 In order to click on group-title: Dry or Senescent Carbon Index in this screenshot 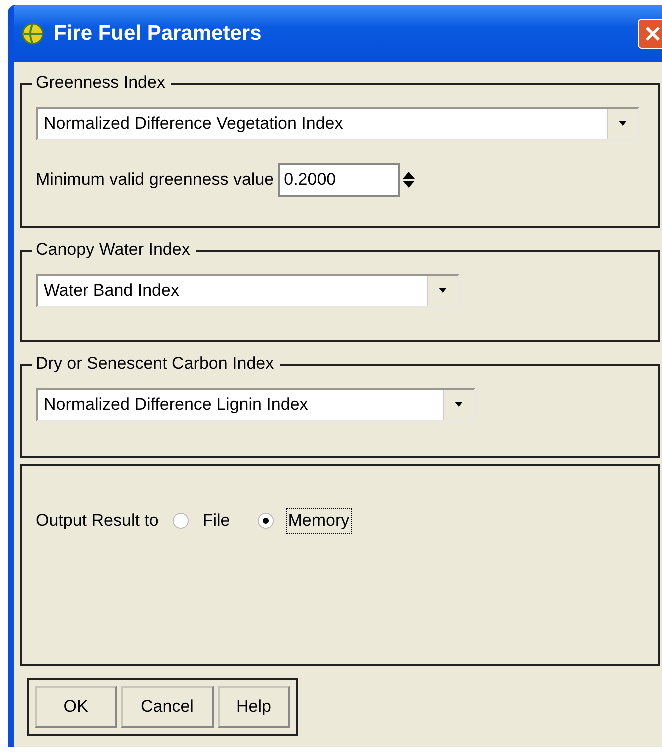, I will do `click(156, 364)`.